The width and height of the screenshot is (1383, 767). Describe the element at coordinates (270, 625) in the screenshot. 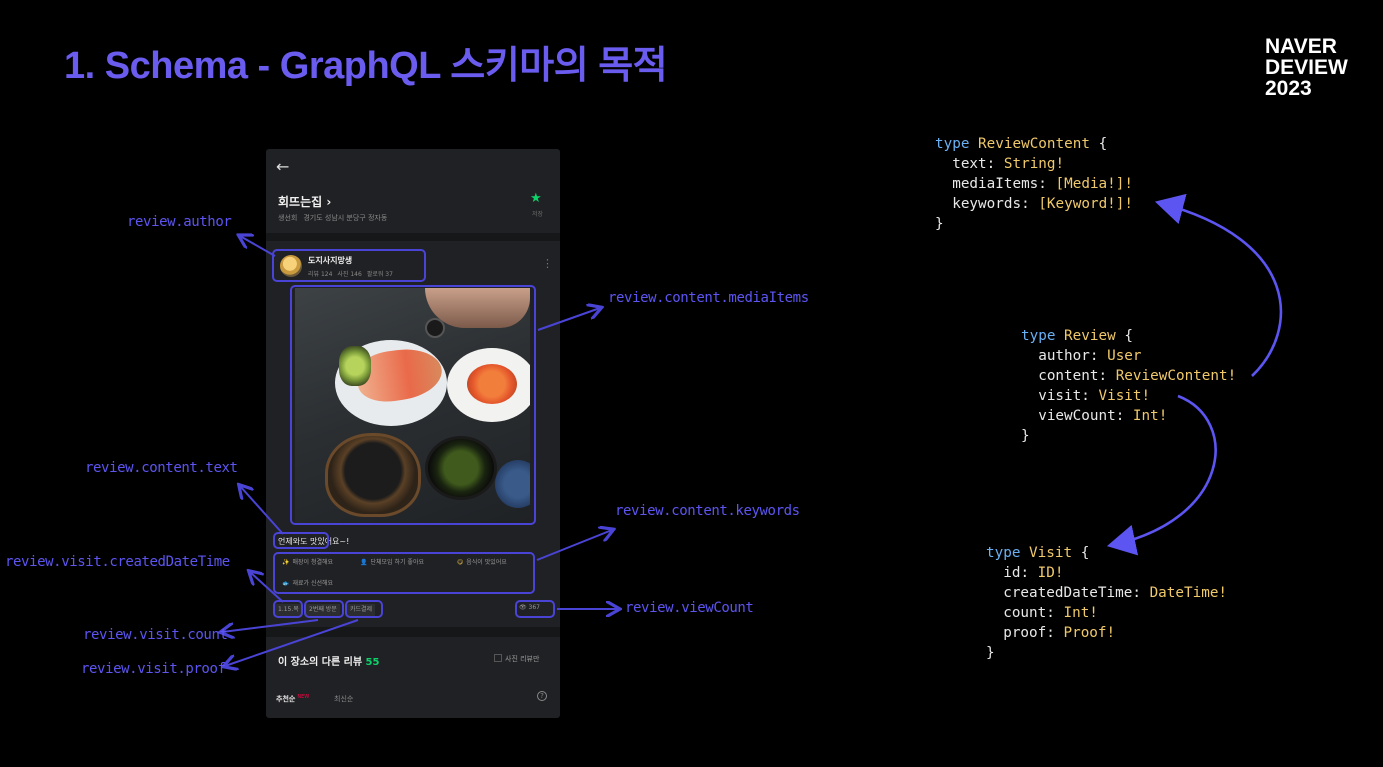

I see `count-arrow` at that location.